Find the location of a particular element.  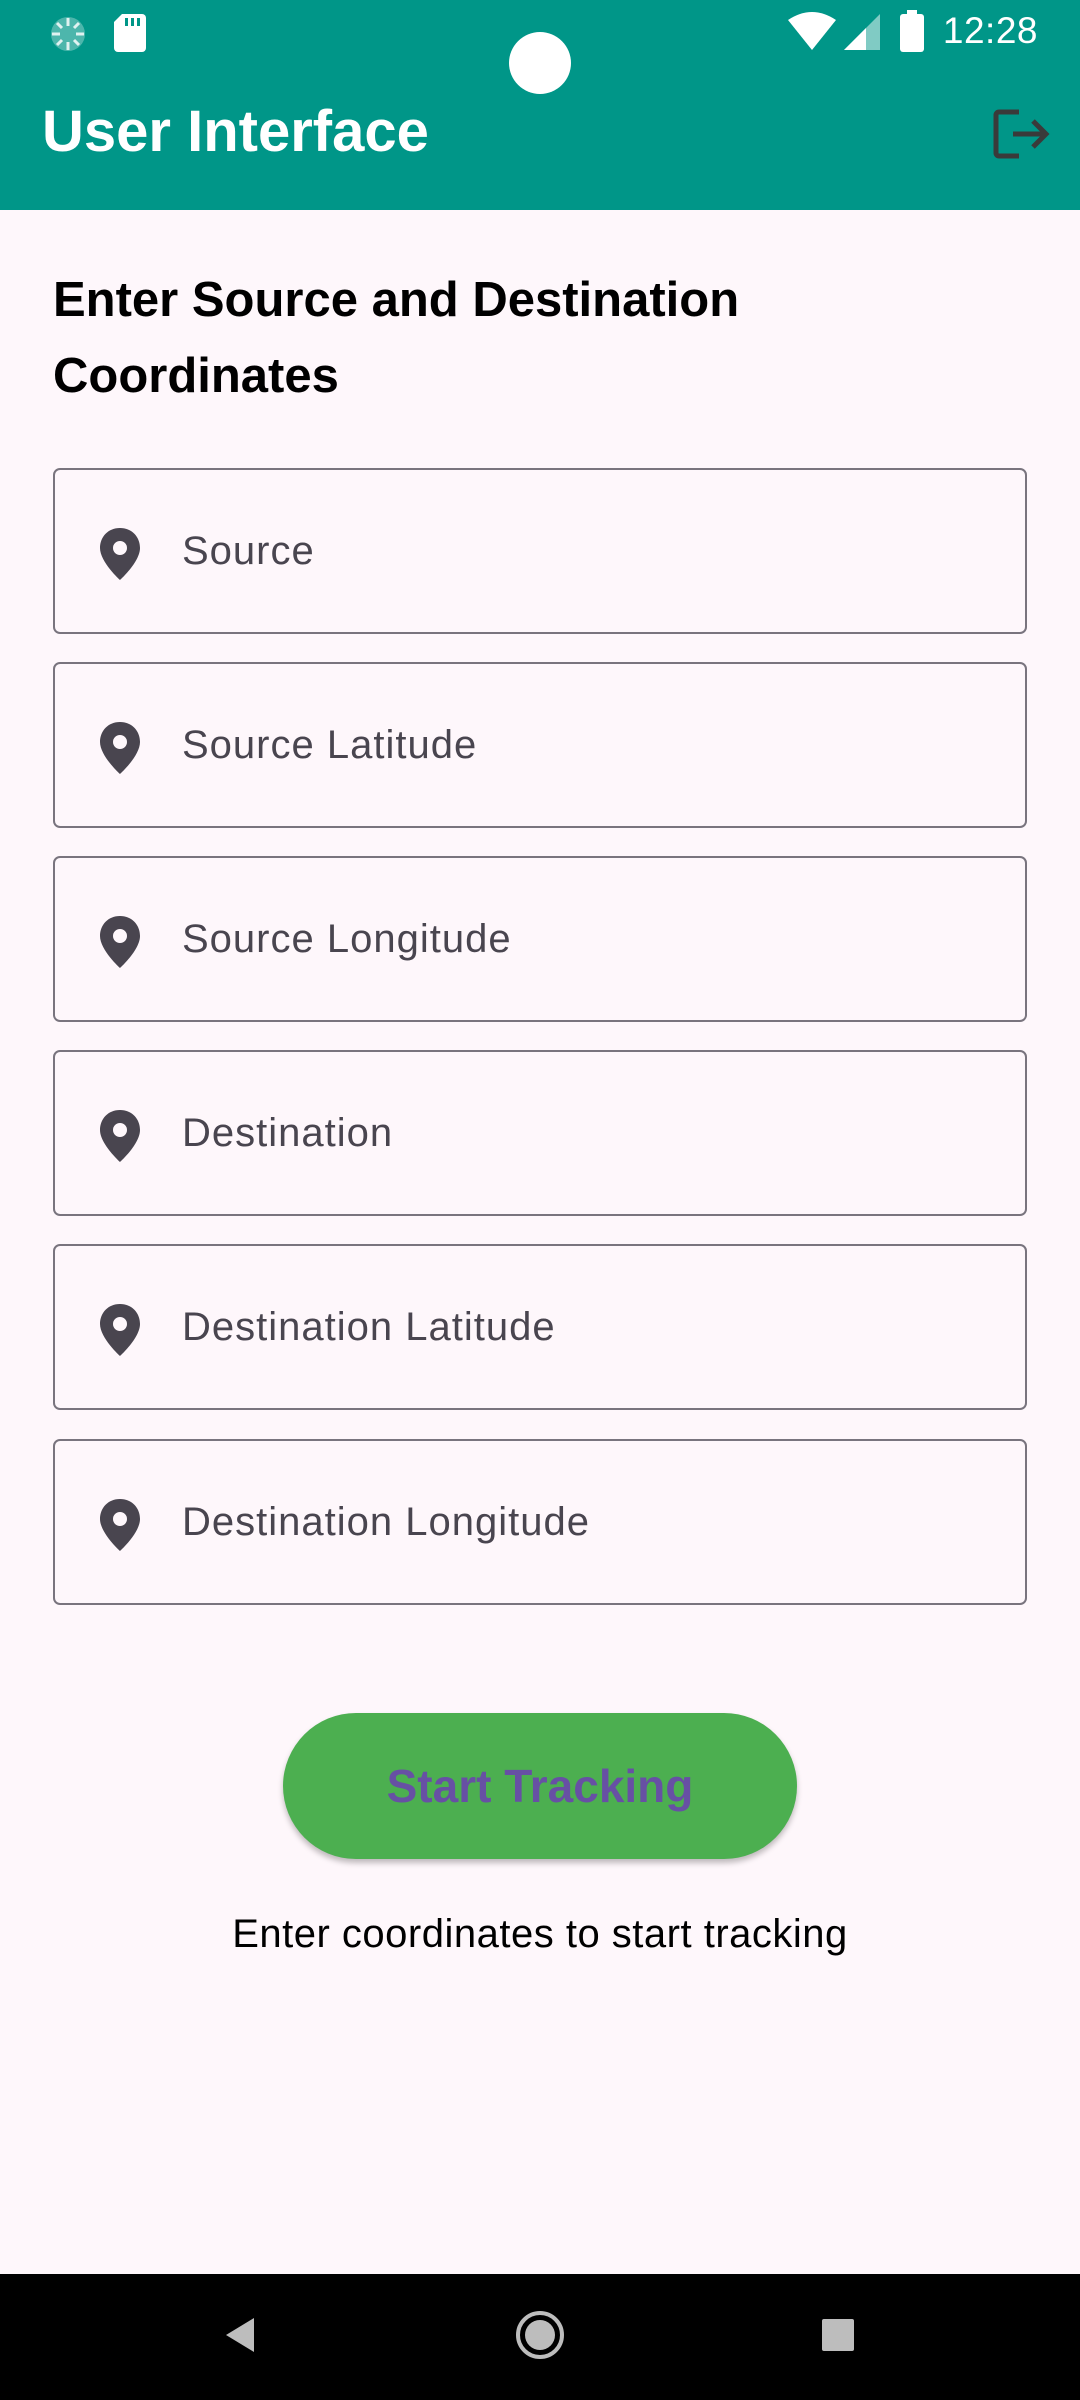

battery-icon is located at coordinates (912, 33).